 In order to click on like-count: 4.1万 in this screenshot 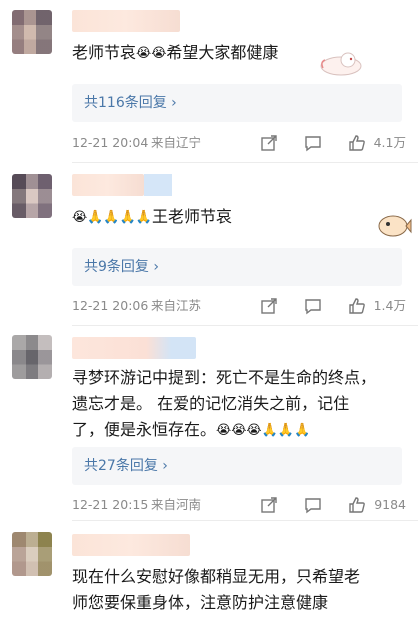, I will do `click(389, 142)`.